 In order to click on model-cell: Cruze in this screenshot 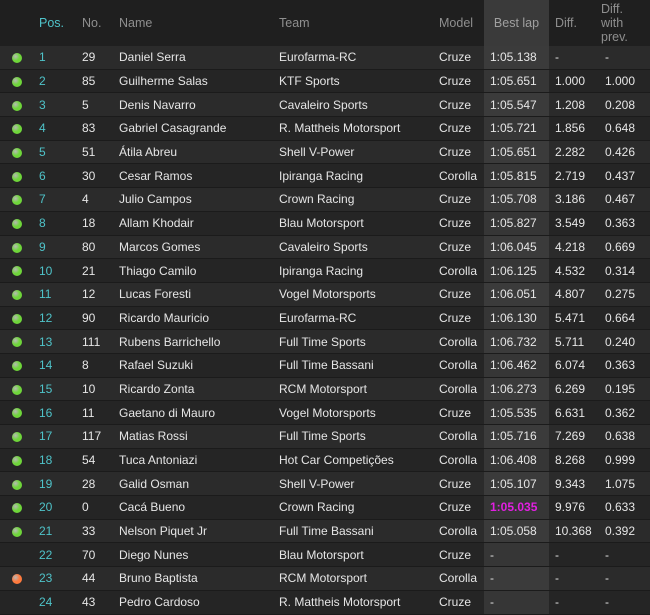, I will do `click(458, 484)`.